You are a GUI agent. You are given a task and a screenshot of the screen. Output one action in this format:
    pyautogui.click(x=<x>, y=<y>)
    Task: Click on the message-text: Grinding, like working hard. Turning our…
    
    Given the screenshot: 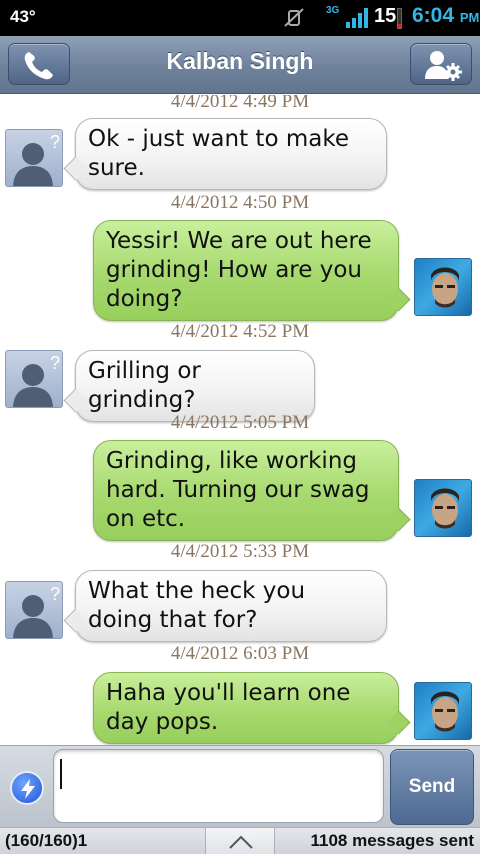 What is the action you would take?
    pyautogui.click(x=238, y=490)
    